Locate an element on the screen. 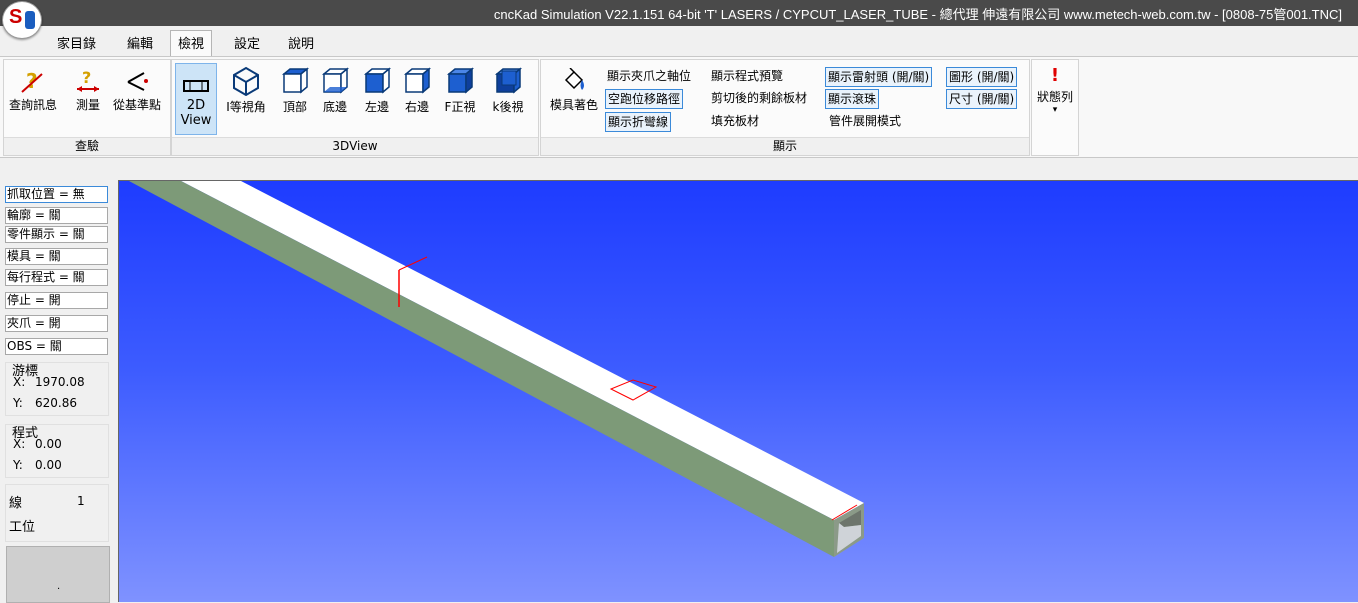 This screenshot has height=603, width=1358. group-inspect: ? 查詢訊息 ? 測量 從基準點 查驗 is located at coordinates (87, 107).